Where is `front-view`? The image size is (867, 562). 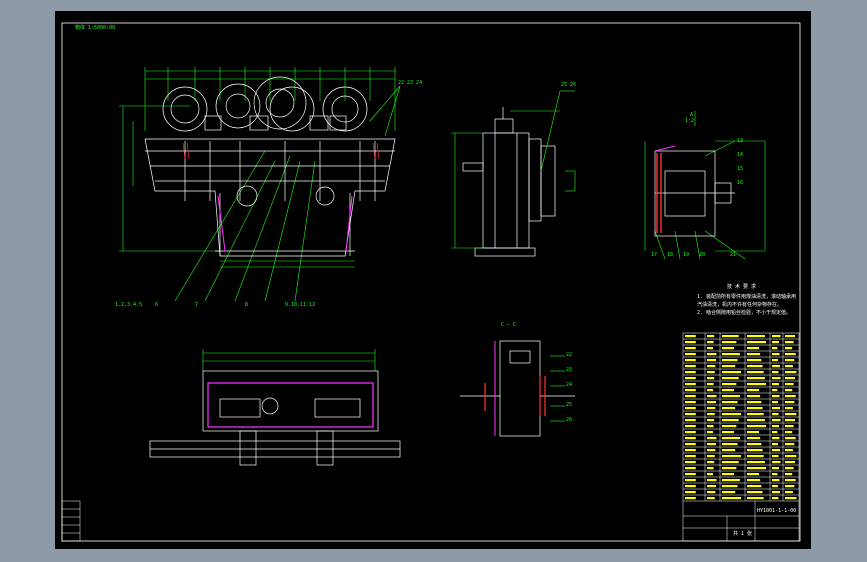 front-view is located at coordinates (260, 184).